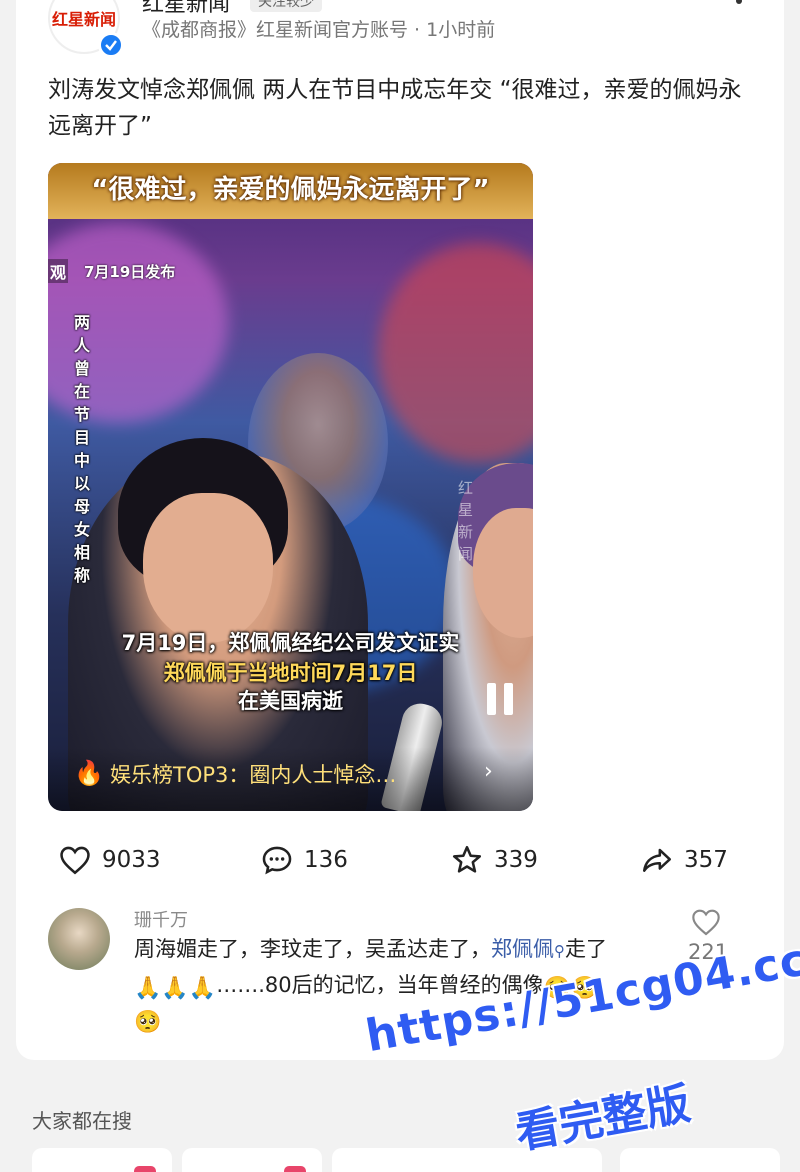  I want to click on video-vertical-text: 两人曾在节目中以母女相称, so click(82, 449).